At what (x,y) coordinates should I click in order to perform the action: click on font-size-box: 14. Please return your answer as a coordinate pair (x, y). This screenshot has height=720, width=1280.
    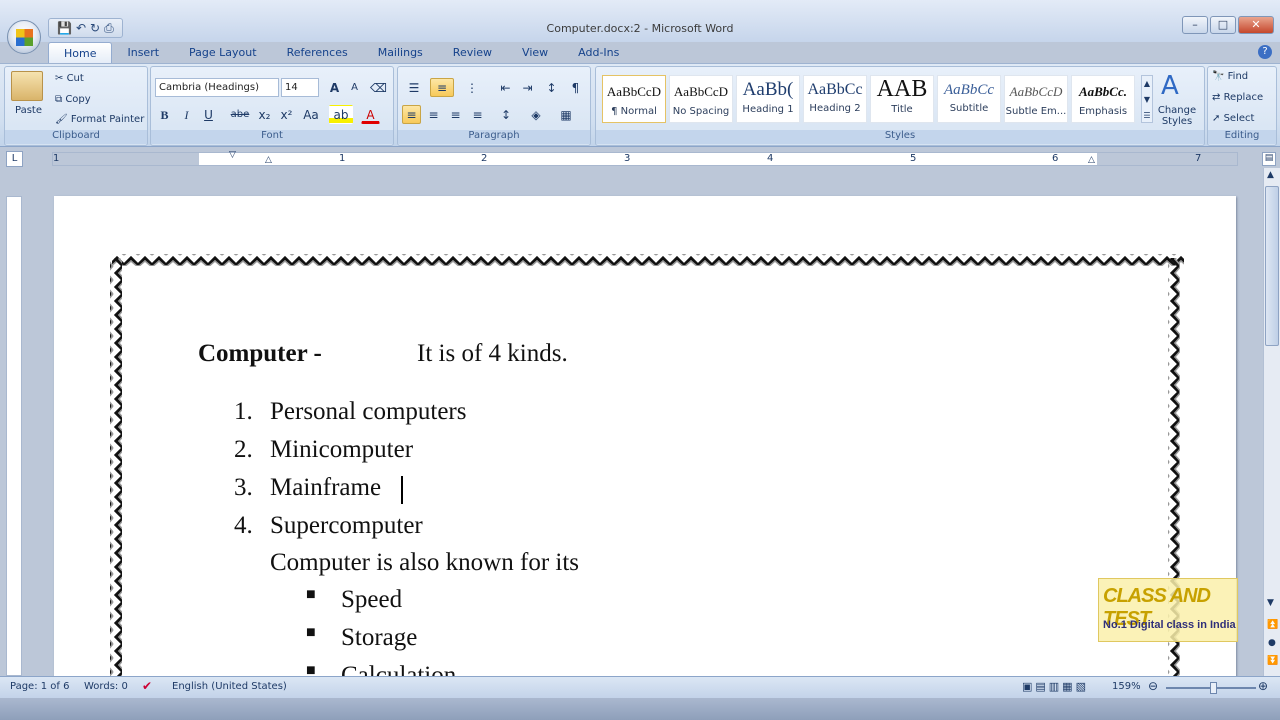
    Looking at the image, I should click on (300, 87).